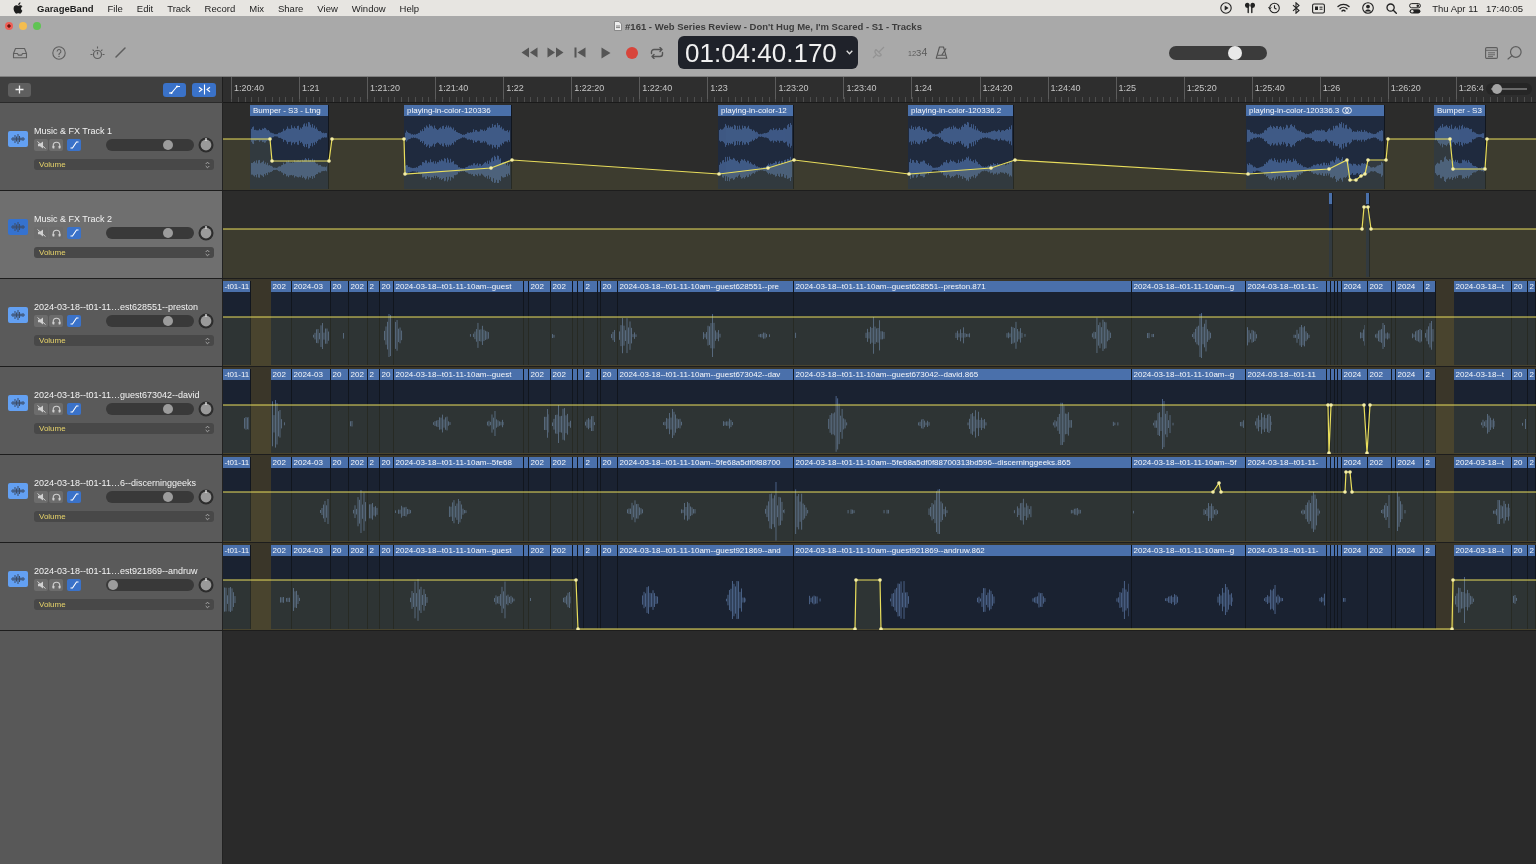 The height and width of the screenshot is (864, 1536). Describe the element at coordinates (1282, 286) in the screenshot. I see `region-name: 2024-03-18--t01-11-` at that location.